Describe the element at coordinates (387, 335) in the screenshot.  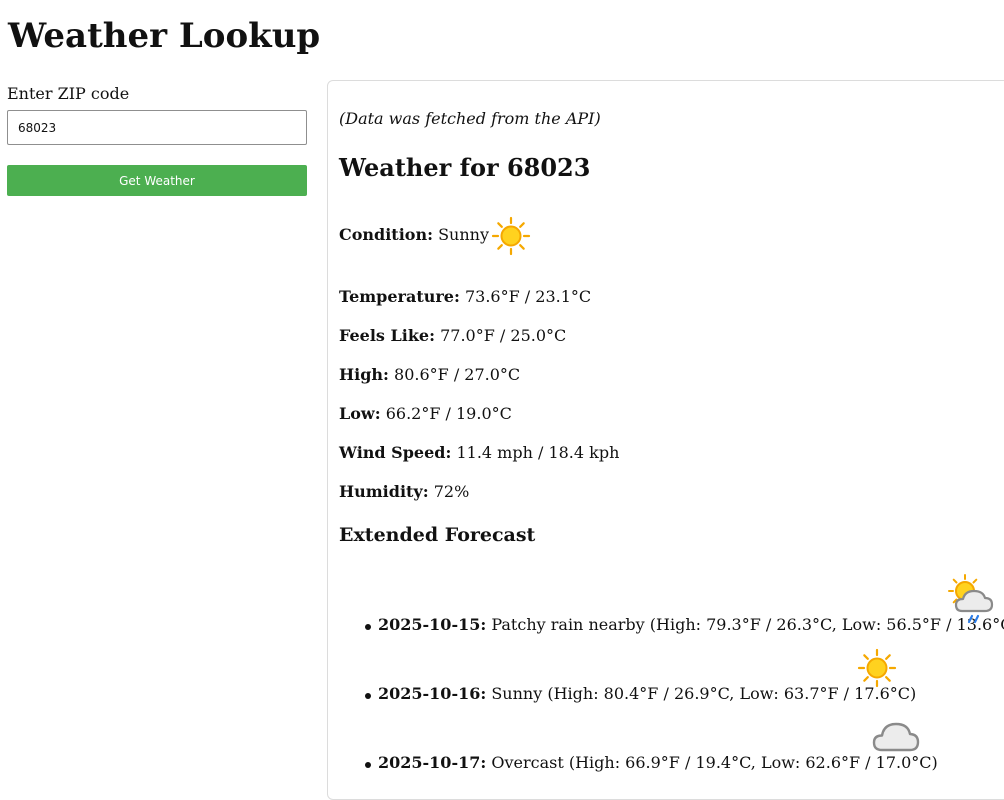
I see `feels-like-label: Feels Like:` at that location.